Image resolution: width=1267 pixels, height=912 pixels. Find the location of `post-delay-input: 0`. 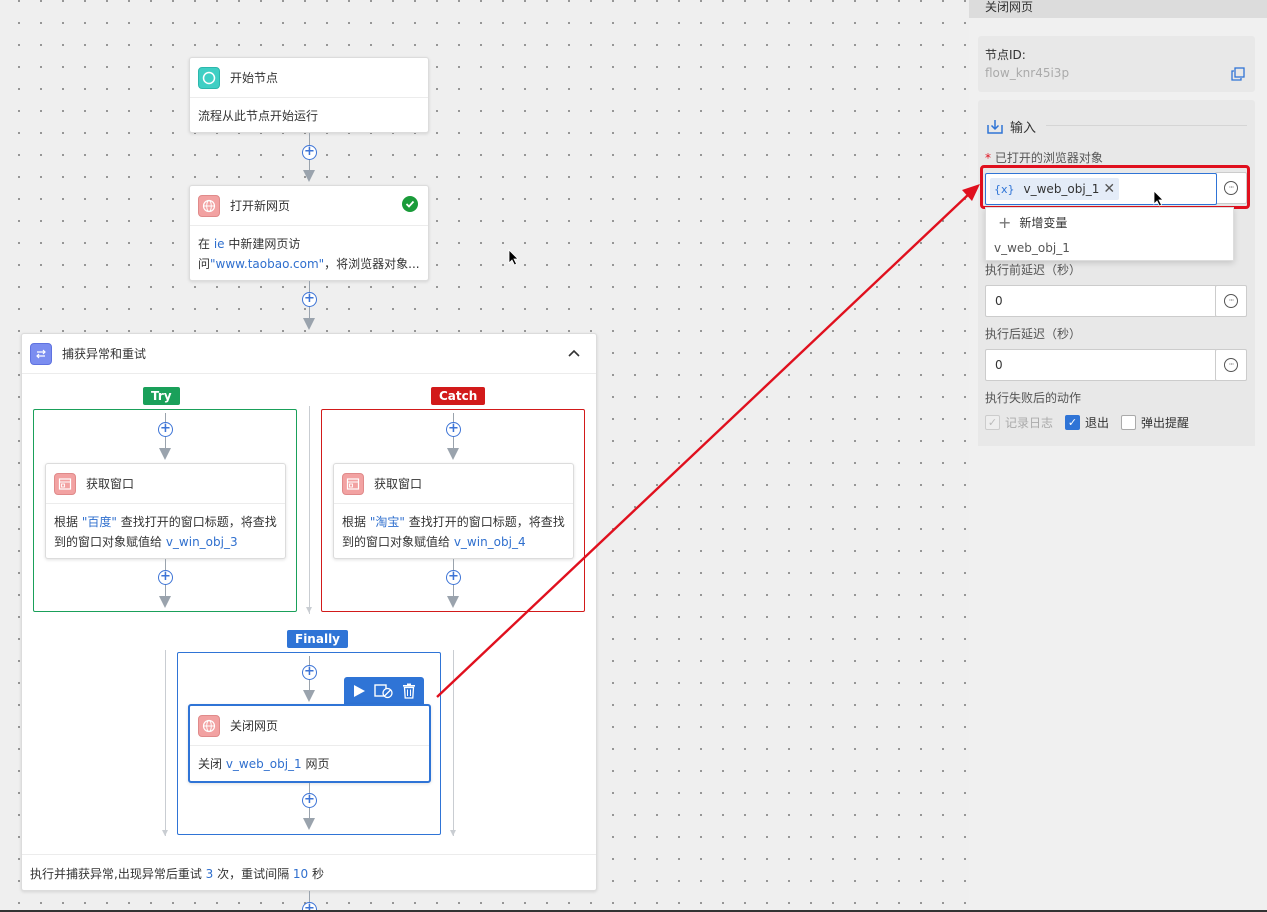

post-delay-input: 0 is located at coordinates (1101, 365).